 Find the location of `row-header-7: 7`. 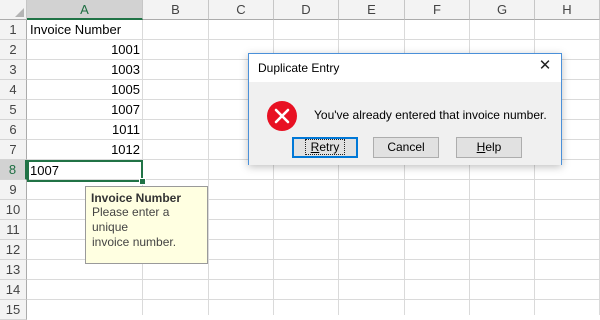

row-header-7: 7 is located at coordinates (13, 150).